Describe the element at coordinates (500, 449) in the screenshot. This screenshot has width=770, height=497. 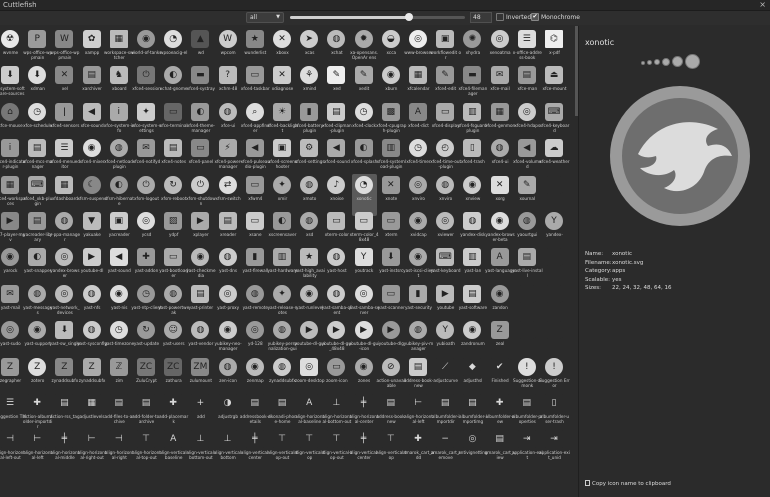
I see `icon-cell: ▤ amarok_cart_view` at that location.